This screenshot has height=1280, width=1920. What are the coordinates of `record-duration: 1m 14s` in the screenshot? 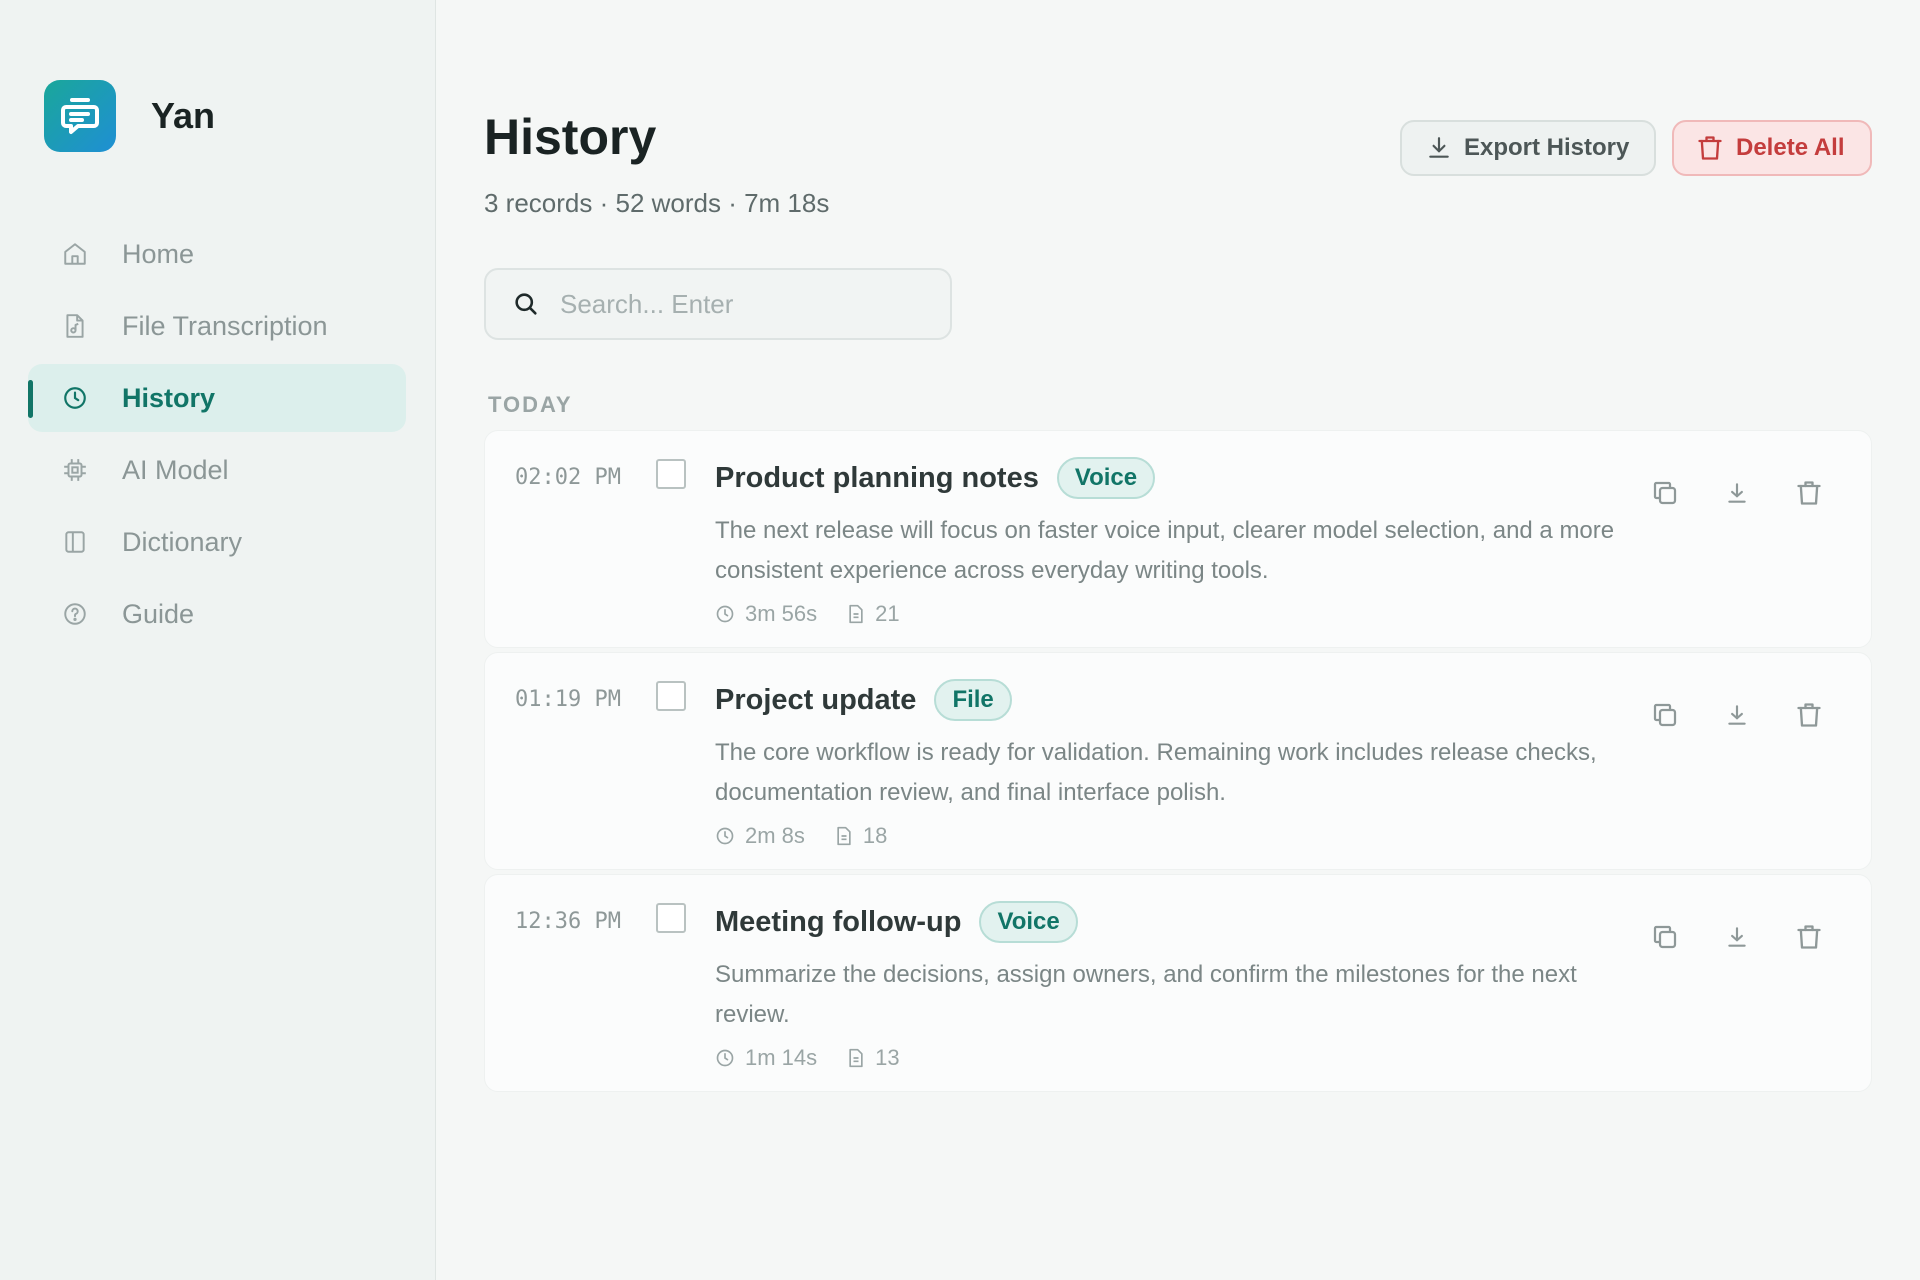 It's located at (766, 1058).